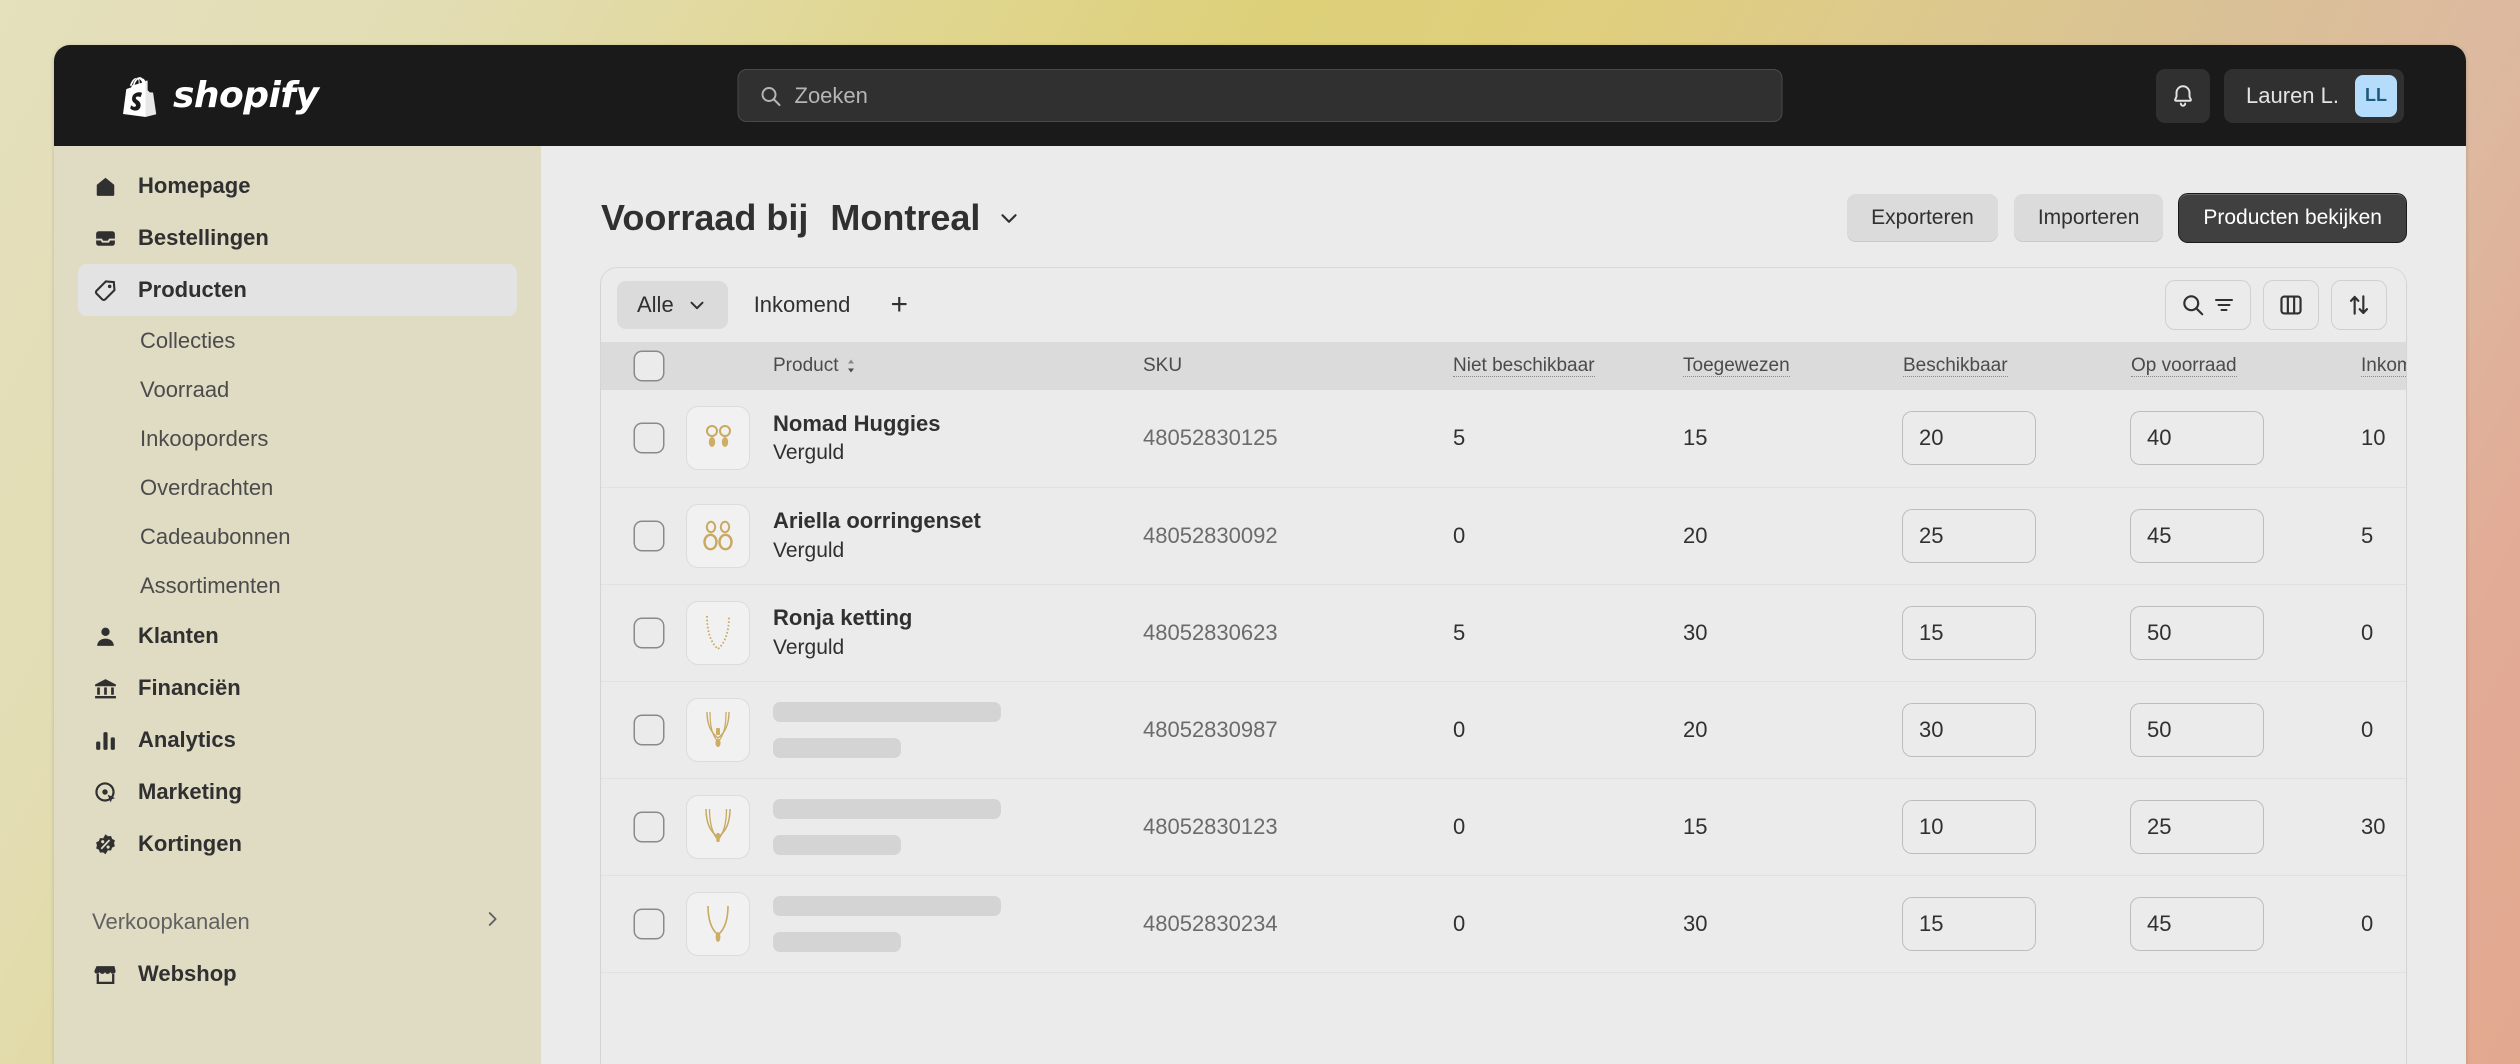 The width and height of the screenshot is (2520, 1064). What do you see at coordinates (2292, 218) in the screenshot?
I see `view-products-button: Producten bekijken` at bounding box center [2292, 218].